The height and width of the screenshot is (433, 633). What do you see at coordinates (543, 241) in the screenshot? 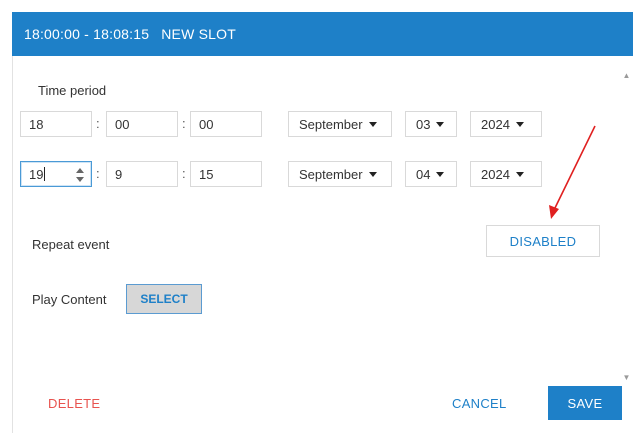
I see `repeat-disabled-button: DISABLED` at bounding box center [543, 241].